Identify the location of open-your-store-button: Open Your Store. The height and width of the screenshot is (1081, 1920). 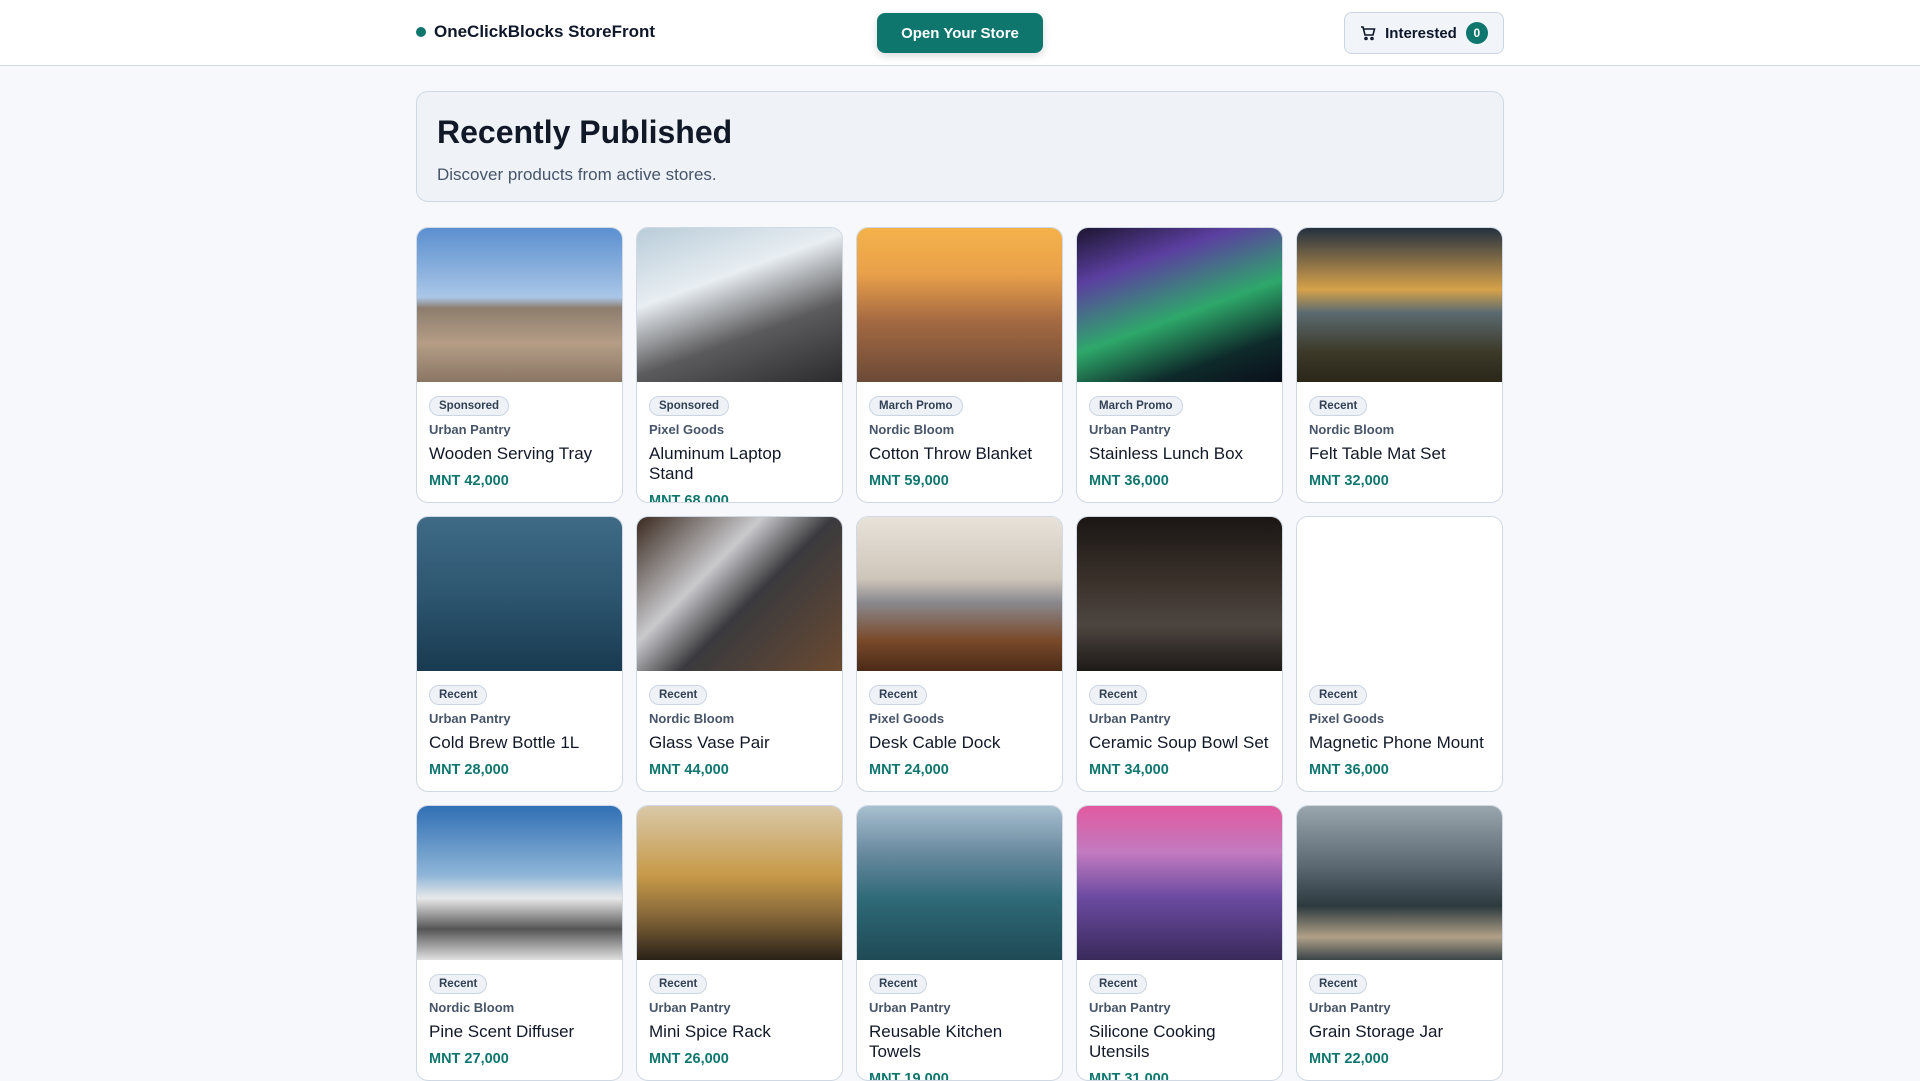
(960, 33).